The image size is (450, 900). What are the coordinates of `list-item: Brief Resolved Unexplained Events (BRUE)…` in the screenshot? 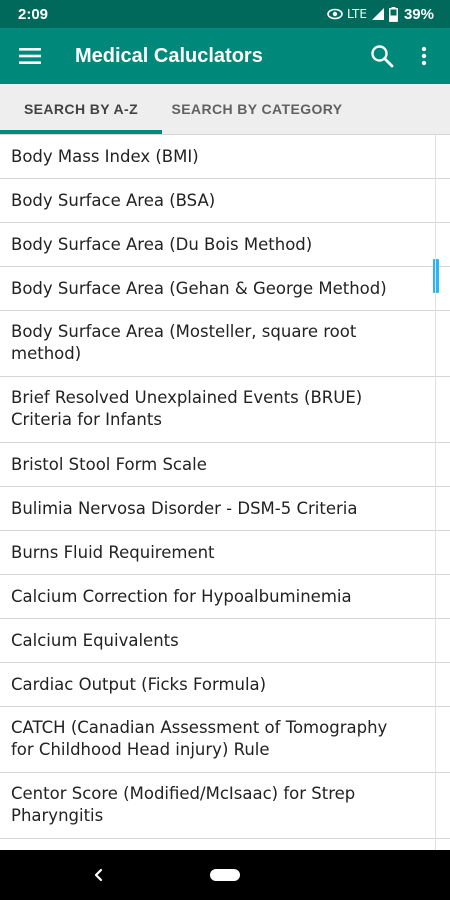 It's located at (225, 410).